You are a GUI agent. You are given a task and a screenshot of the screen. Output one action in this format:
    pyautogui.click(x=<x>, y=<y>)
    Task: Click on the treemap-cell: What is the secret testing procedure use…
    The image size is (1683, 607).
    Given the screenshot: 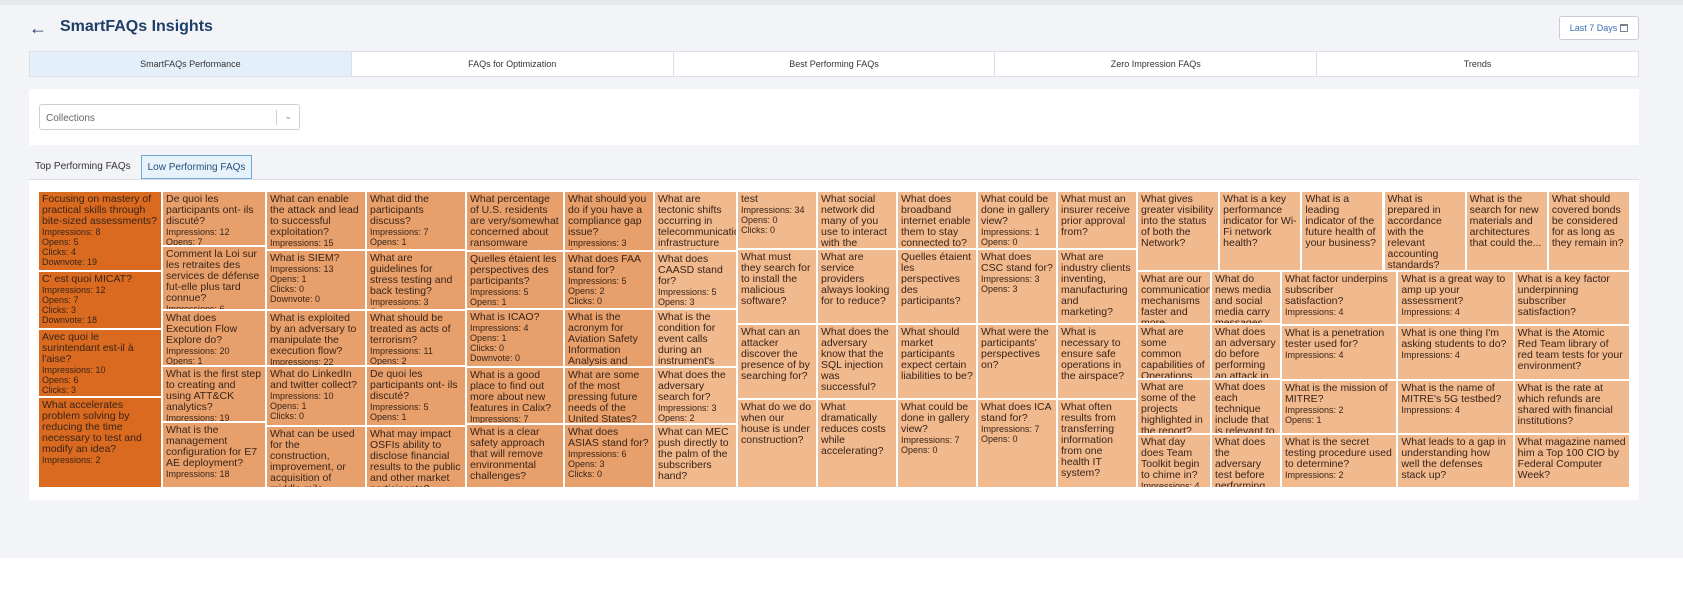 What is the action you would take?
    pyautogui.click(x=1339, y=460)
    